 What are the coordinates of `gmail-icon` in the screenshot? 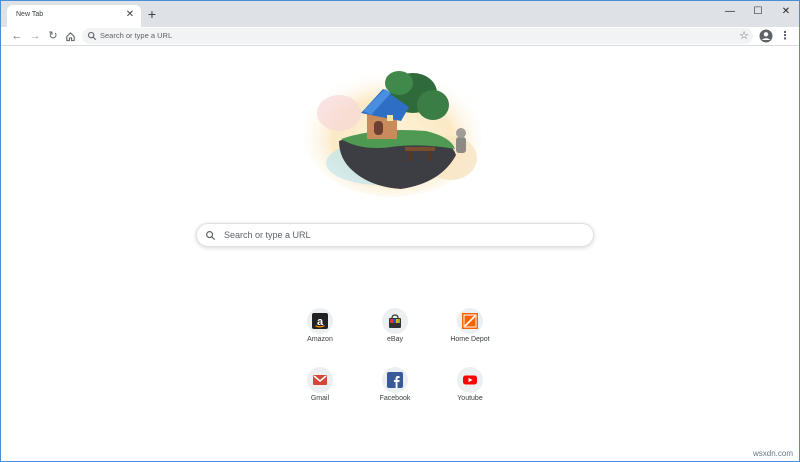 It's located at (320, 380).